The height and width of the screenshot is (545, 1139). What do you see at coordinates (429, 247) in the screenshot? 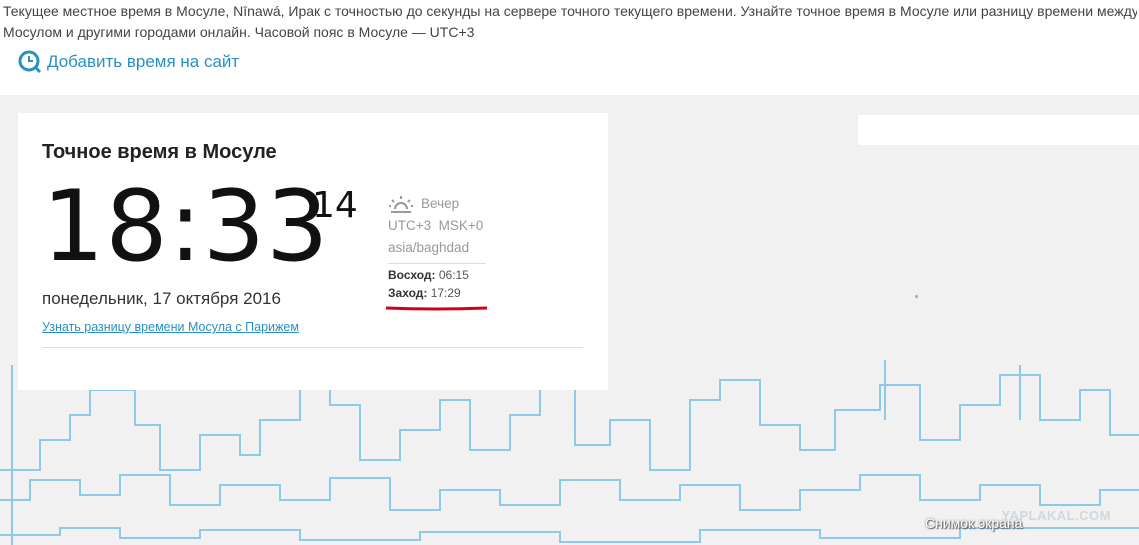
I see `timezone-id: asia/baghdad` at bounding box center [429, 247].